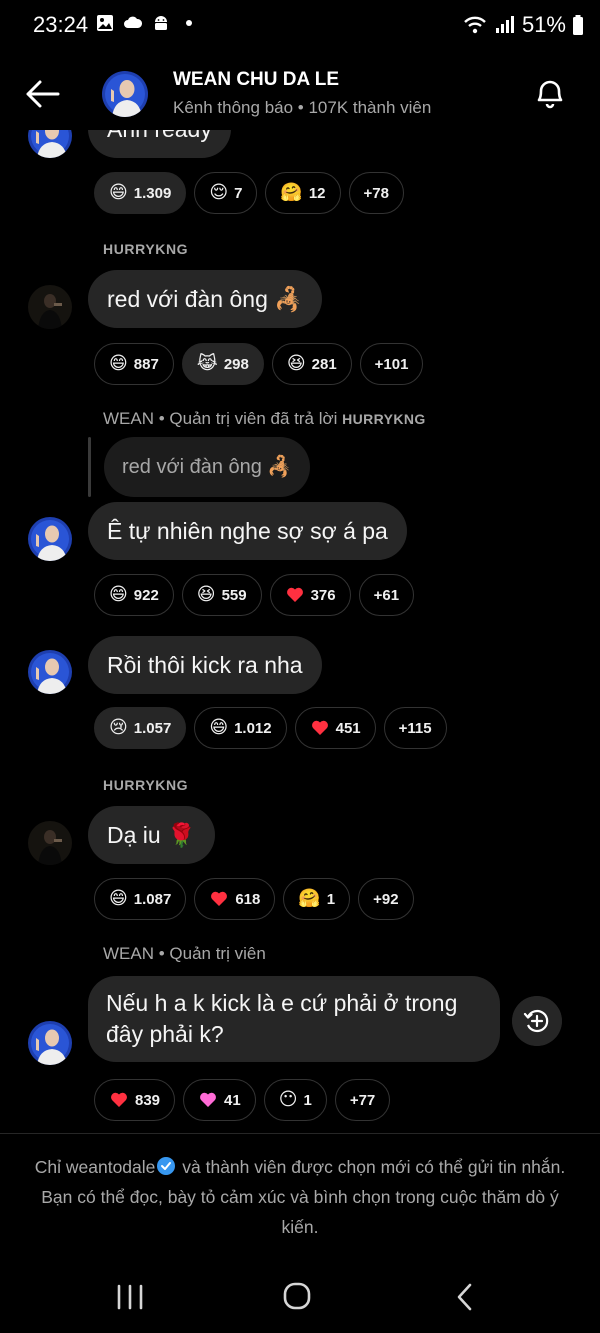 This screenshot has height=1333, width=600. I want to click on reaction-chip-pink-heart: 41, so click(219, 1100).